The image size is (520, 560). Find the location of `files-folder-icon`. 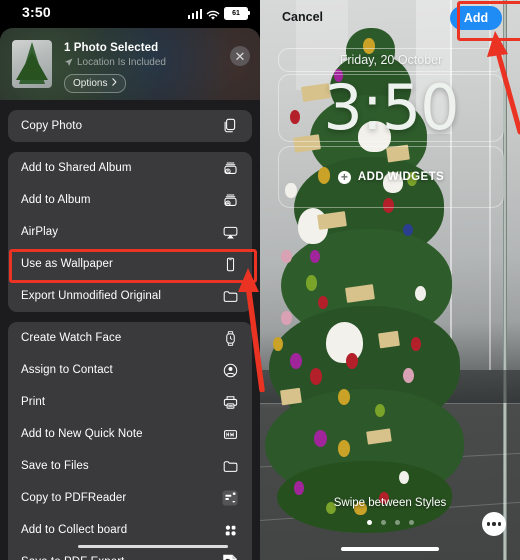

files-folder-icon is located at coordinates (230, 466).